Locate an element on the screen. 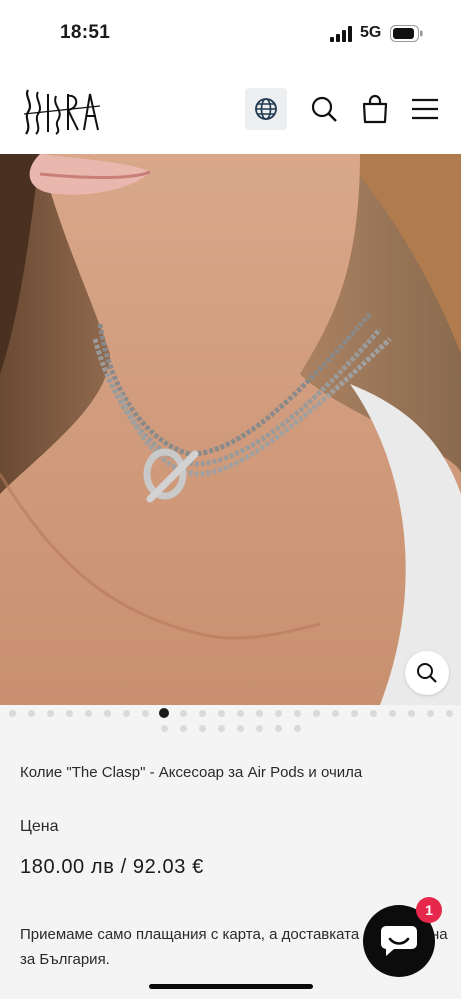 The height and width of the screenshot is (999, 461). cart-button is located at coordinates (375, 109).